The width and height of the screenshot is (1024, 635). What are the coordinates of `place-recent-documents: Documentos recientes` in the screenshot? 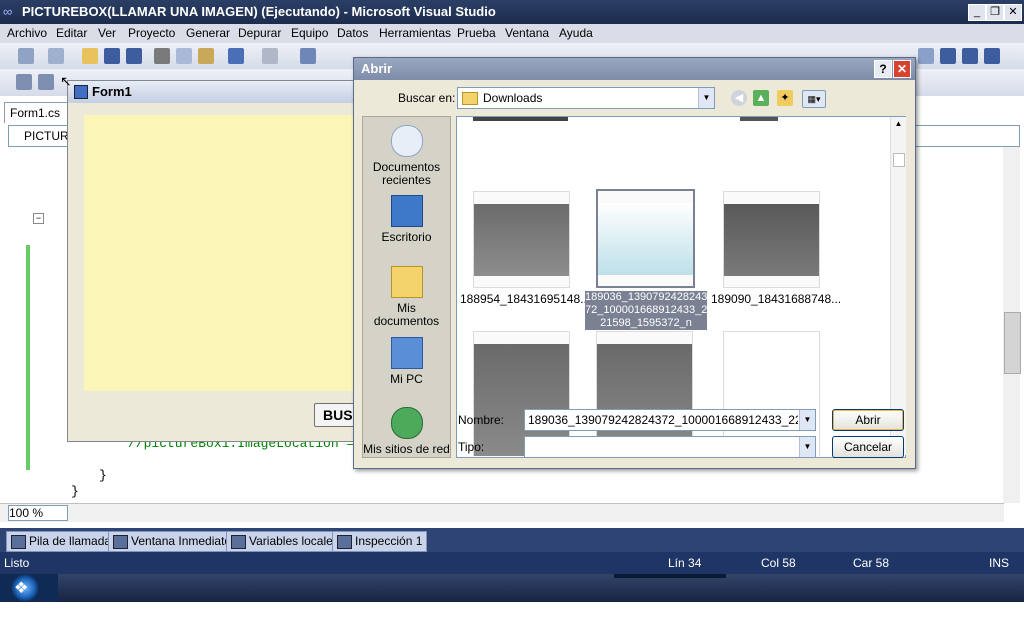 It's located at (406, 156).